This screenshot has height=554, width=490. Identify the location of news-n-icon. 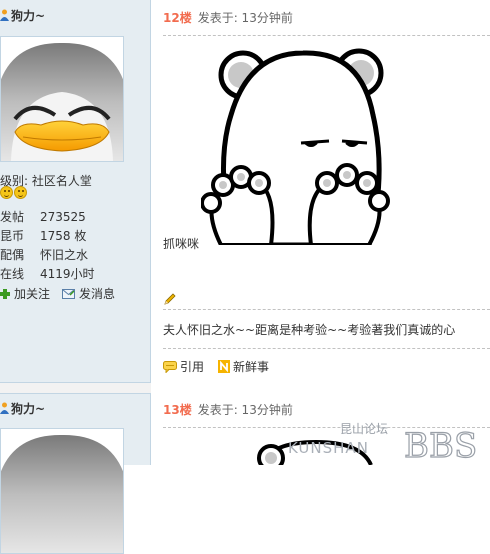
(224, 366).